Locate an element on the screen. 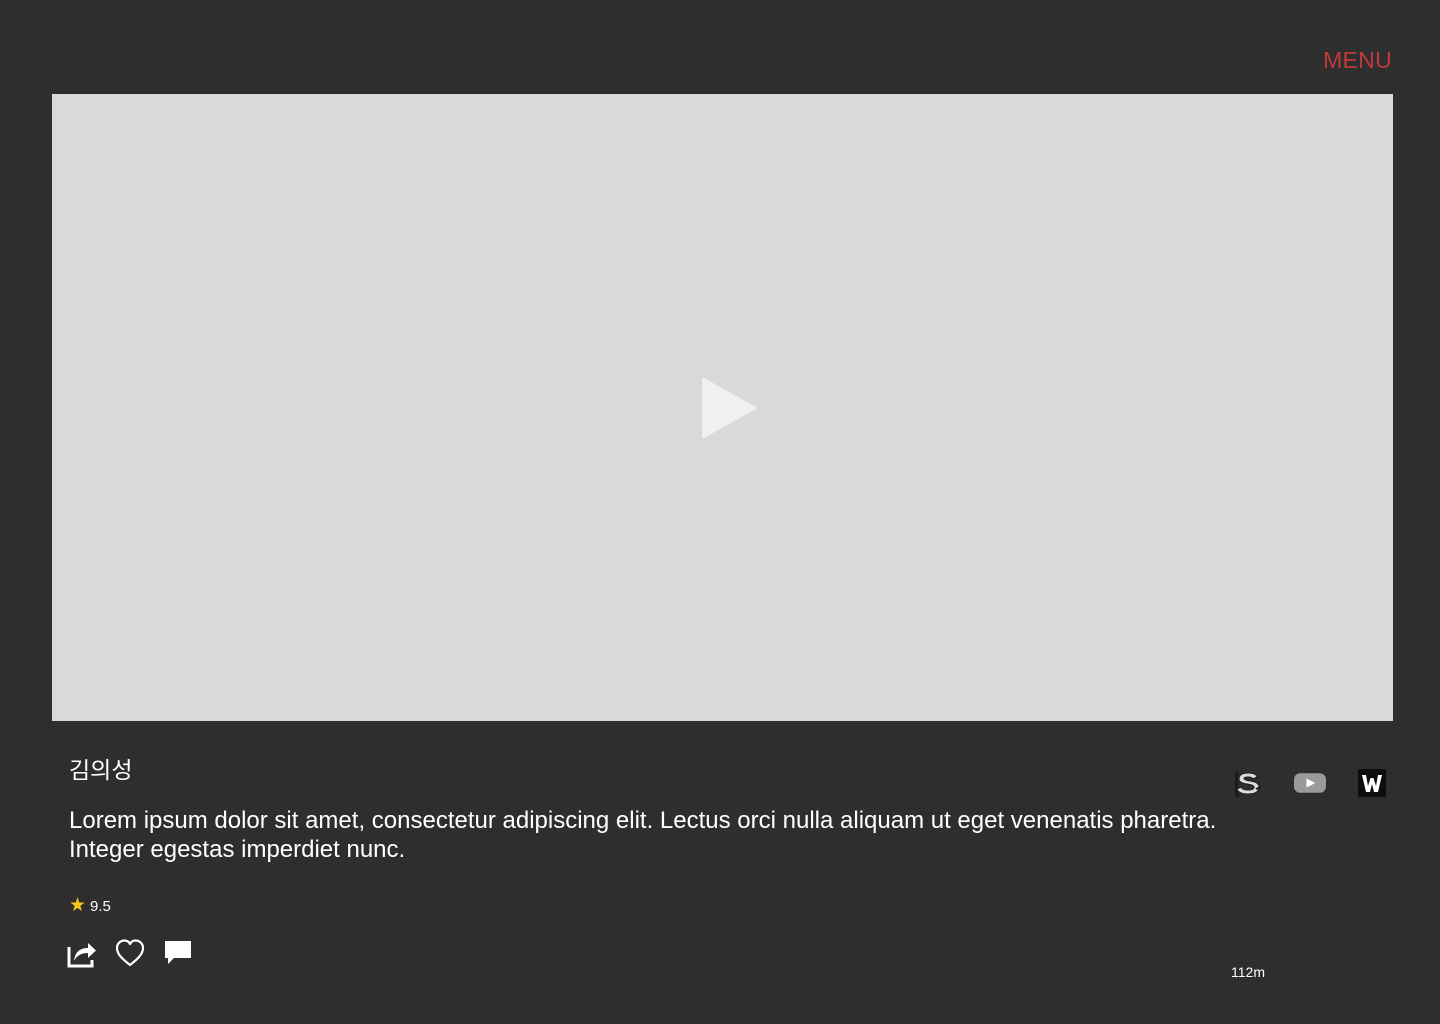  rating: ★ 9.5 is located at coordinates (90, 906).